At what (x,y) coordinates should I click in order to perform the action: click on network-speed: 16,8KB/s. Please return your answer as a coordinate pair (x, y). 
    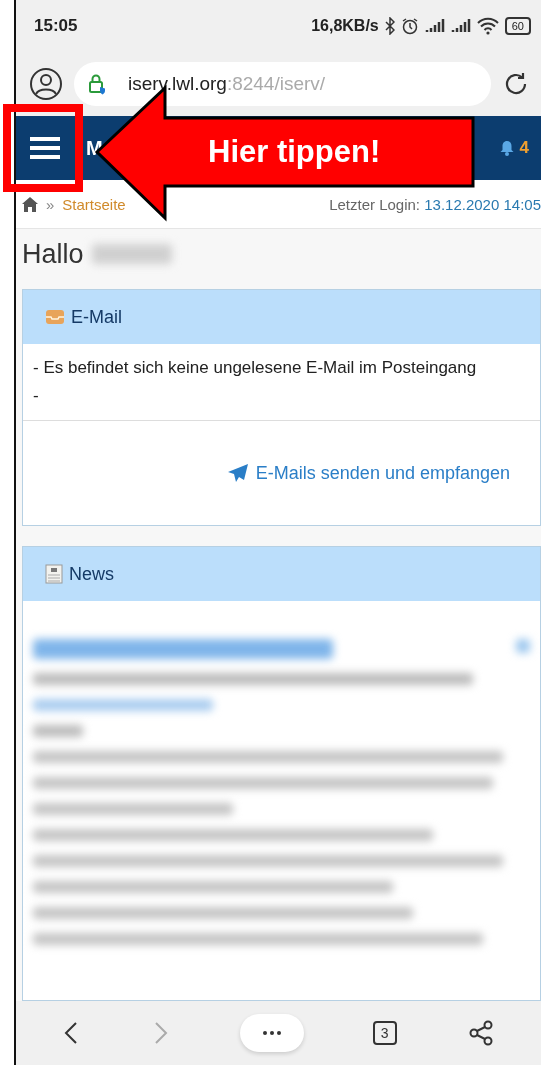
    Looking at the image, I should click on (345, 26).